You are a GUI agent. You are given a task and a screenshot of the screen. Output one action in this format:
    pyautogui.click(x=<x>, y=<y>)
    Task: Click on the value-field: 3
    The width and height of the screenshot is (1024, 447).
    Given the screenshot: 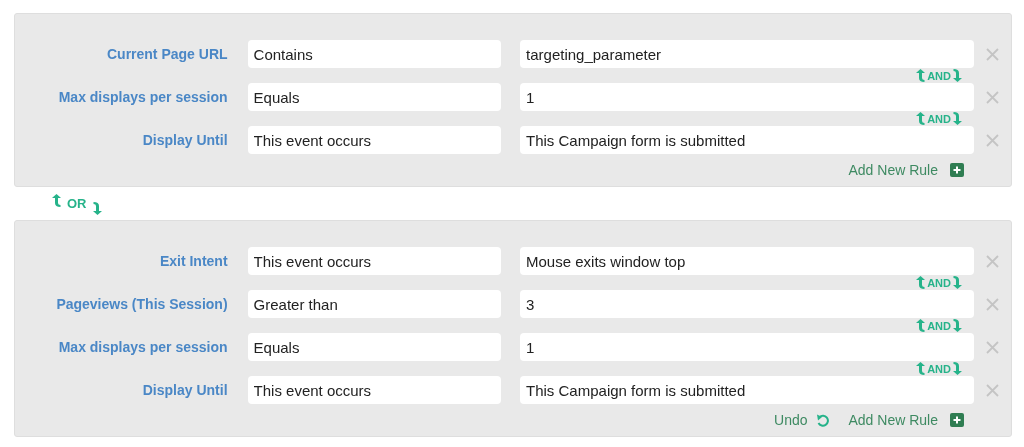 What is the action you would take?
    pyautogui.click(x=747, y=304)
    